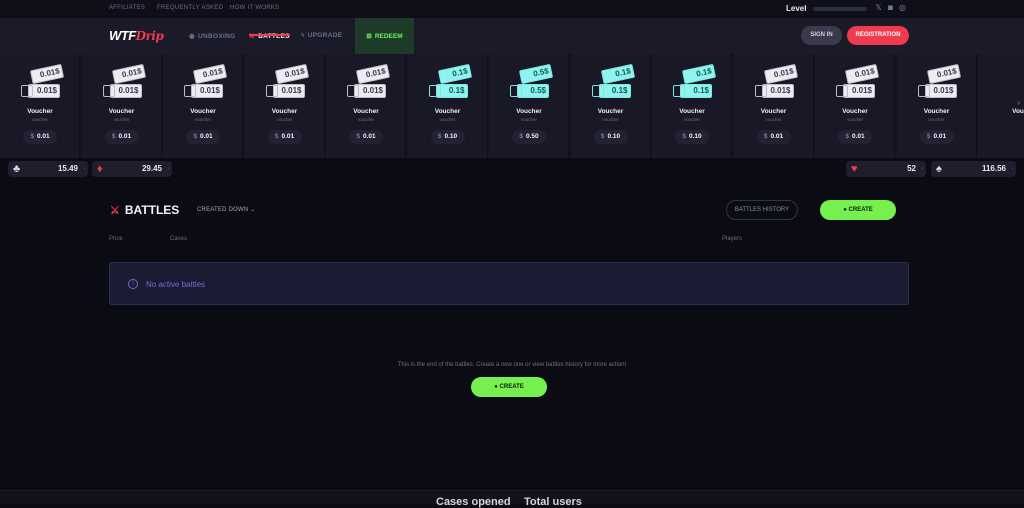 The width and height of the screenshot is (1024, 508). I want to click on stat-value: 52, so click(911, 168).